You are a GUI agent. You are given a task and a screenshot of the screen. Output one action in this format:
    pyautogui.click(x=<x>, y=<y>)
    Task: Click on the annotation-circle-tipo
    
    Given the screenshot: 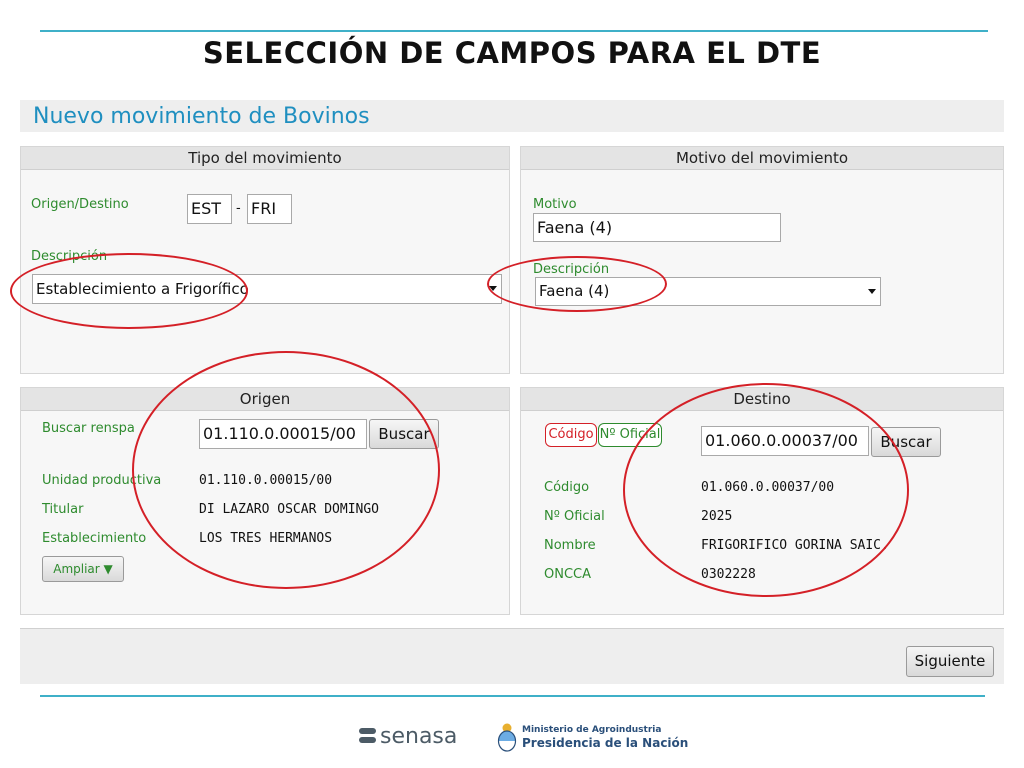 What is the action you would take?
    pyautogui.click(x=129, y=291)
    